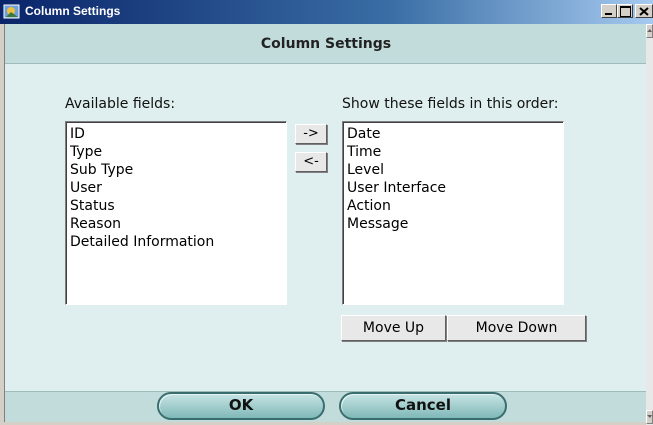  Describe the element at coordinates (453, 170) in the screenshot. I see `shown-field-item: Level` at that location.